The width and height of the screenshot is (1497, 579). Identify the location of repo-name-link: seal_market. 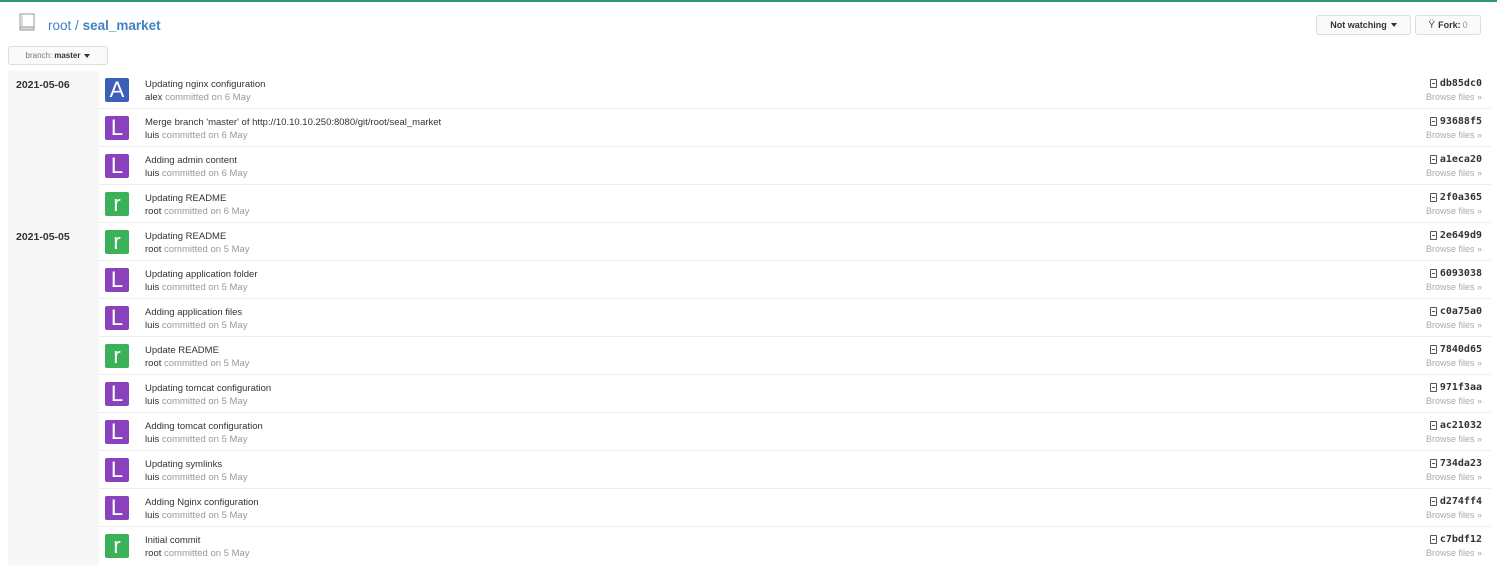
(122, 25).